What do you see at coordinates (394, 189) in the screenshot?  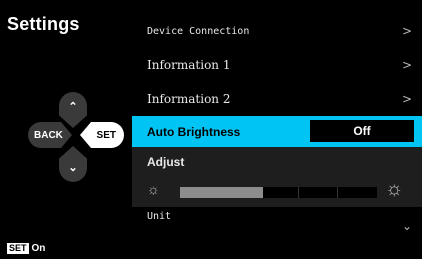 I see `brightness-high-icon: ☼` at bounding box center [394, 189].